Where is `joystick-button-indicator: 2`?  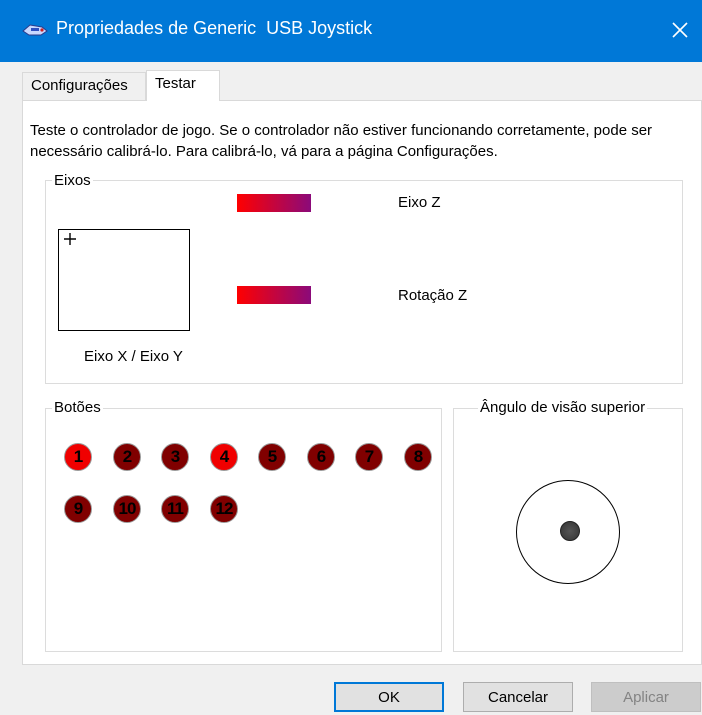 joystick-button-indicator: 2 is located at coordinates (127, 457).